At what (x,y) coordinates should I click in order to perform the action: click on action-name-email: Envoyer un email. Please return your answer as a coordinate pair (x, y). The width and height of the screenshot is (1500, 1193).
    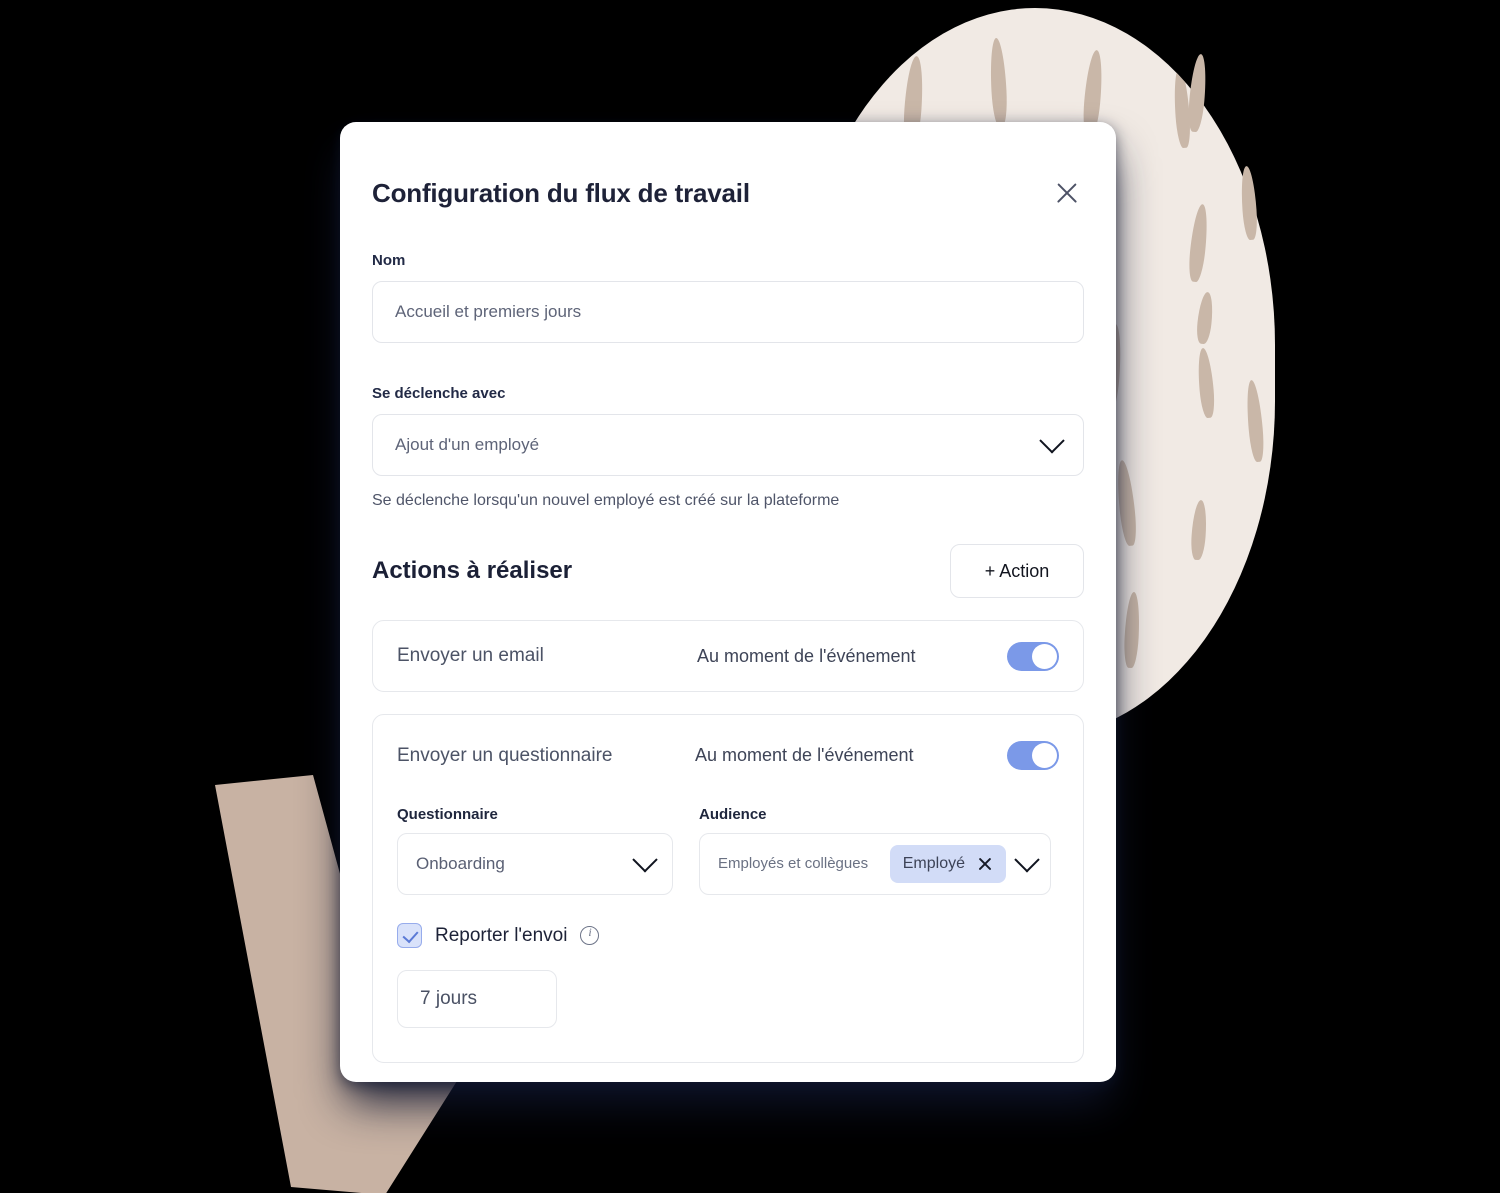
    Looking at the image, I should click on (470, 655).